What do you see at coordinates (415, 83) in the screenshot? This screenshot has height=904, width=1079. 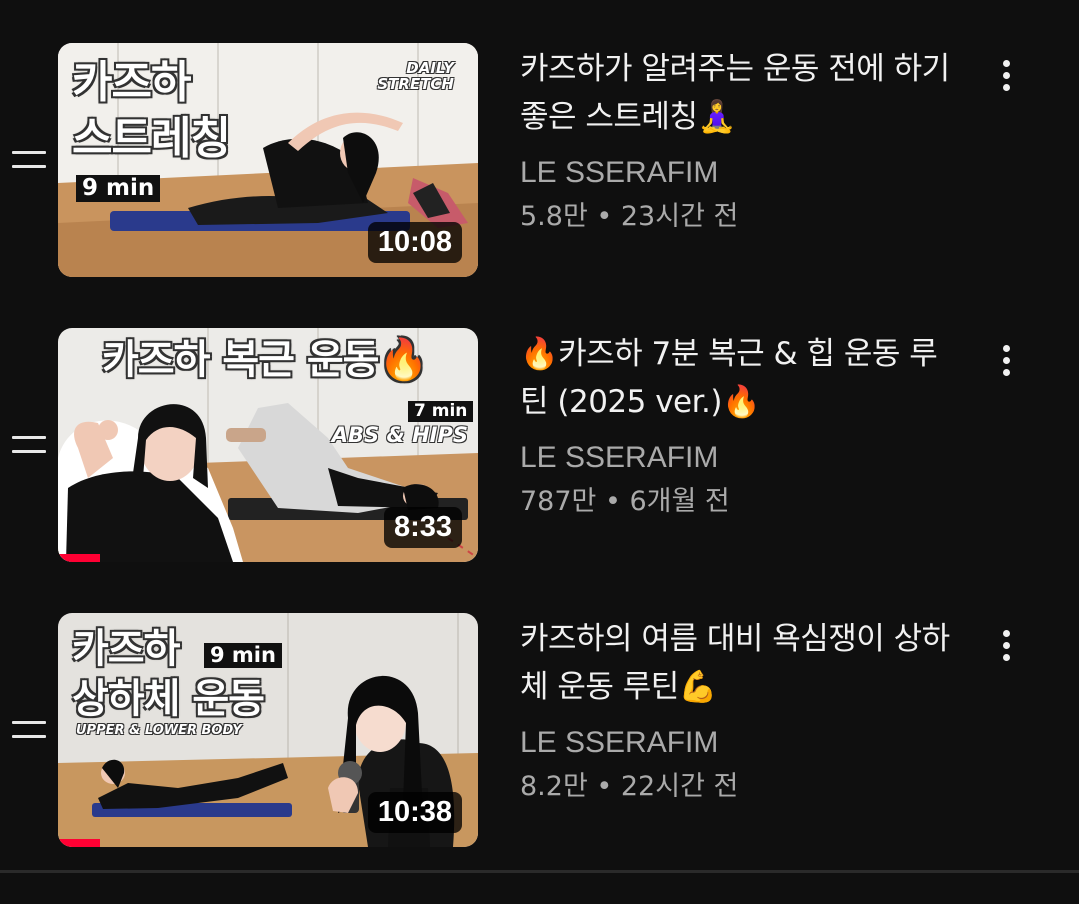 I see `corner-label-line-2: STRETCH` at bounding box center [415, 83].